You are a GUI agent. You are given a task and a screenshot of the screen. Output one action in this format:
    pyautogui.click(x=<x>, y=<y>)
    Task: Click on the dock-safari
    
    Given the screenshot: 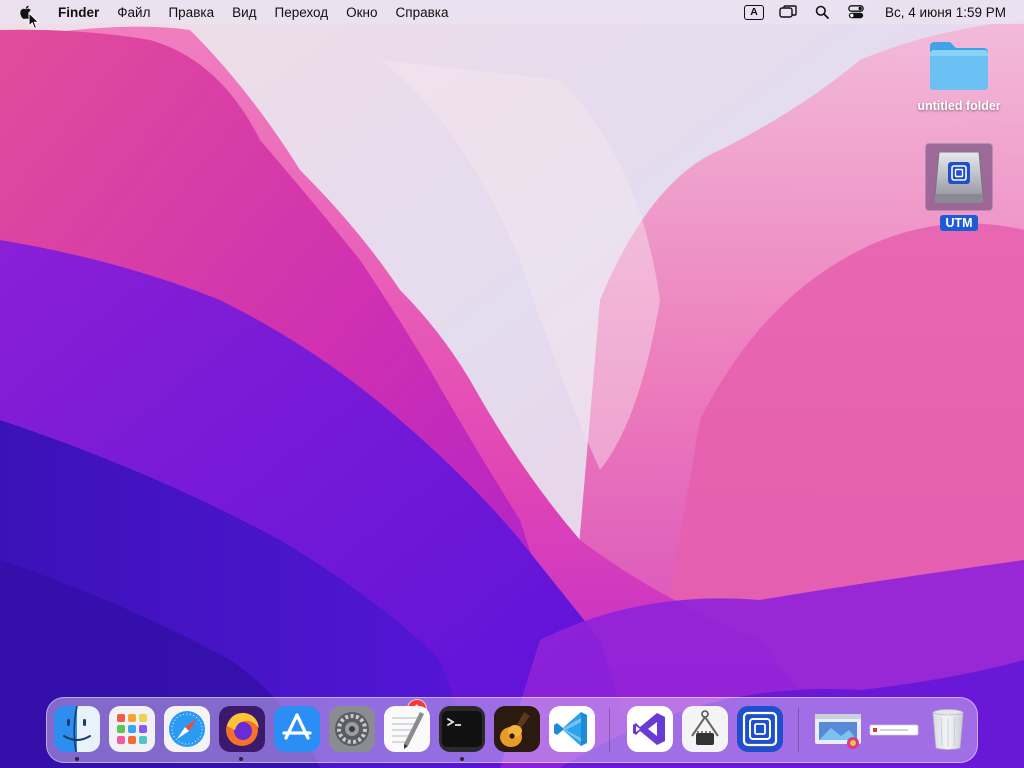 What is the action you would take?
    pyautogui.click(x=187, y=729)
    